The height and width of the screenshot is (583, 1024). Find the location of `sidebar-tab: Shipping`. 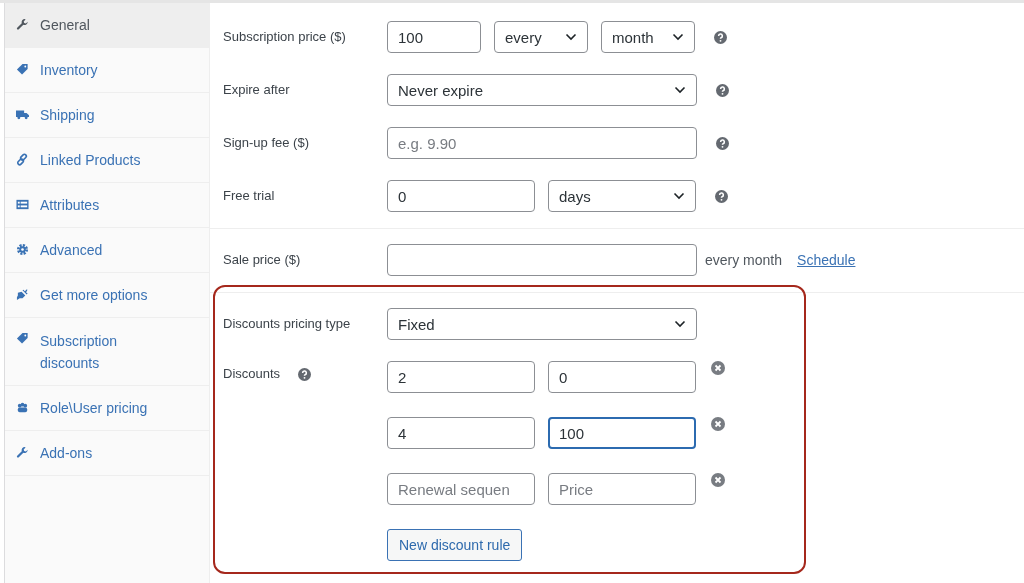

sidebar-tab: Shipping is located at coordinates (107, 115).